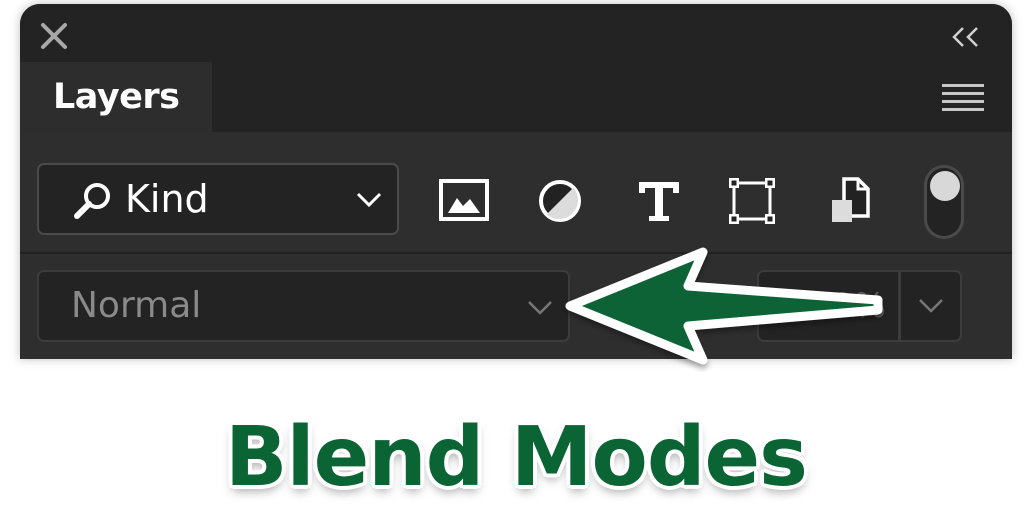  Describe the element at coordinates (136, 305) in the screenshot. I see `blend-mode-label: Normal` at that location.